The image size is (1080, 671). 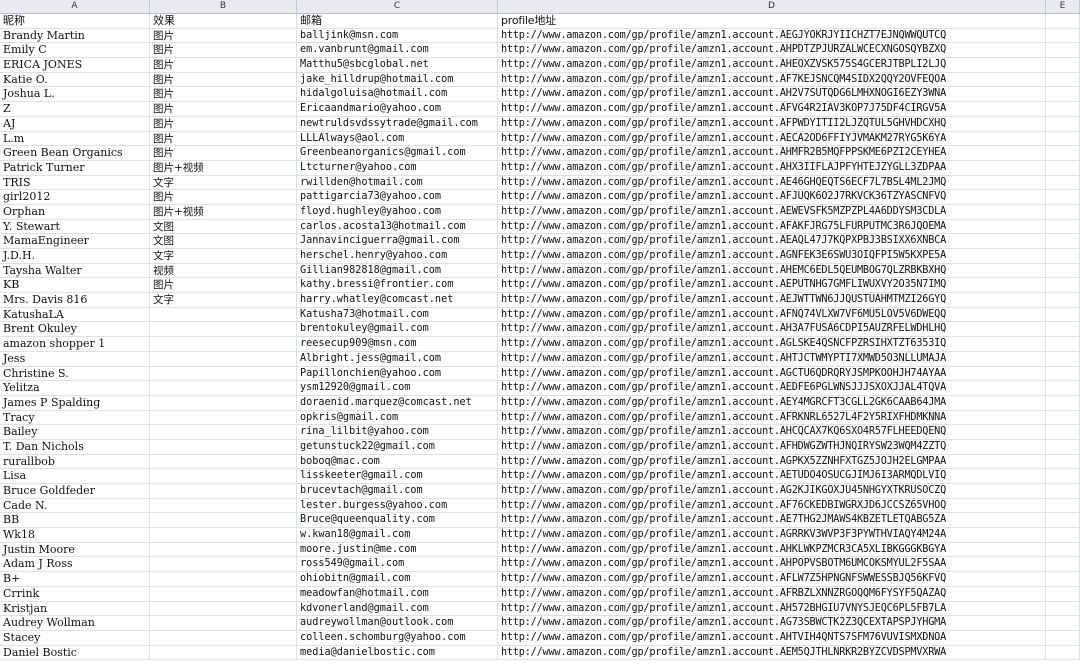 What do you see at coordinates (75, 168) in the screenshot?
I see `name-cell: Patrick Turner` at bounding box center [75, 168].